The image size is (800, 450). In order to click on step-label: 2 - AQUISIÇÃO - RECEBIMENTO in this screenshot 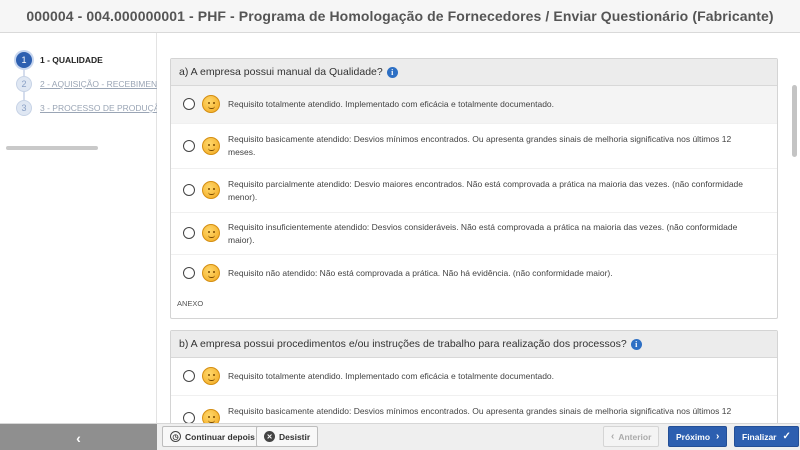, I will do `click(104, 84)`.